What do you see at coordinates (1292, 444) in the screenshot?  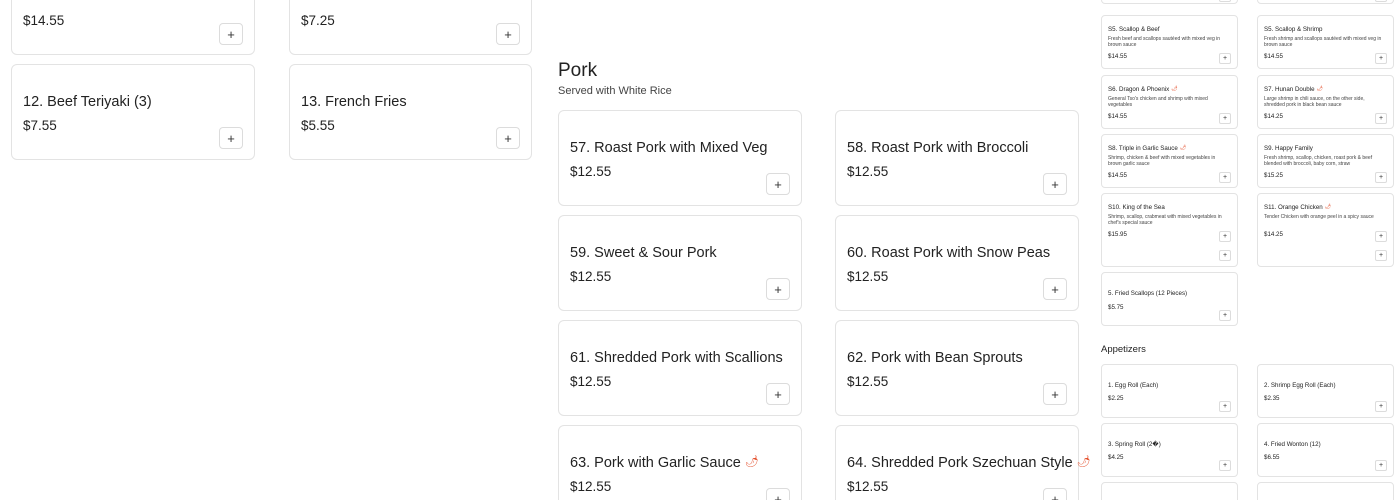 I see `item-name: 4. Fried Wonton (12)` at bounding box center [1292, 444].